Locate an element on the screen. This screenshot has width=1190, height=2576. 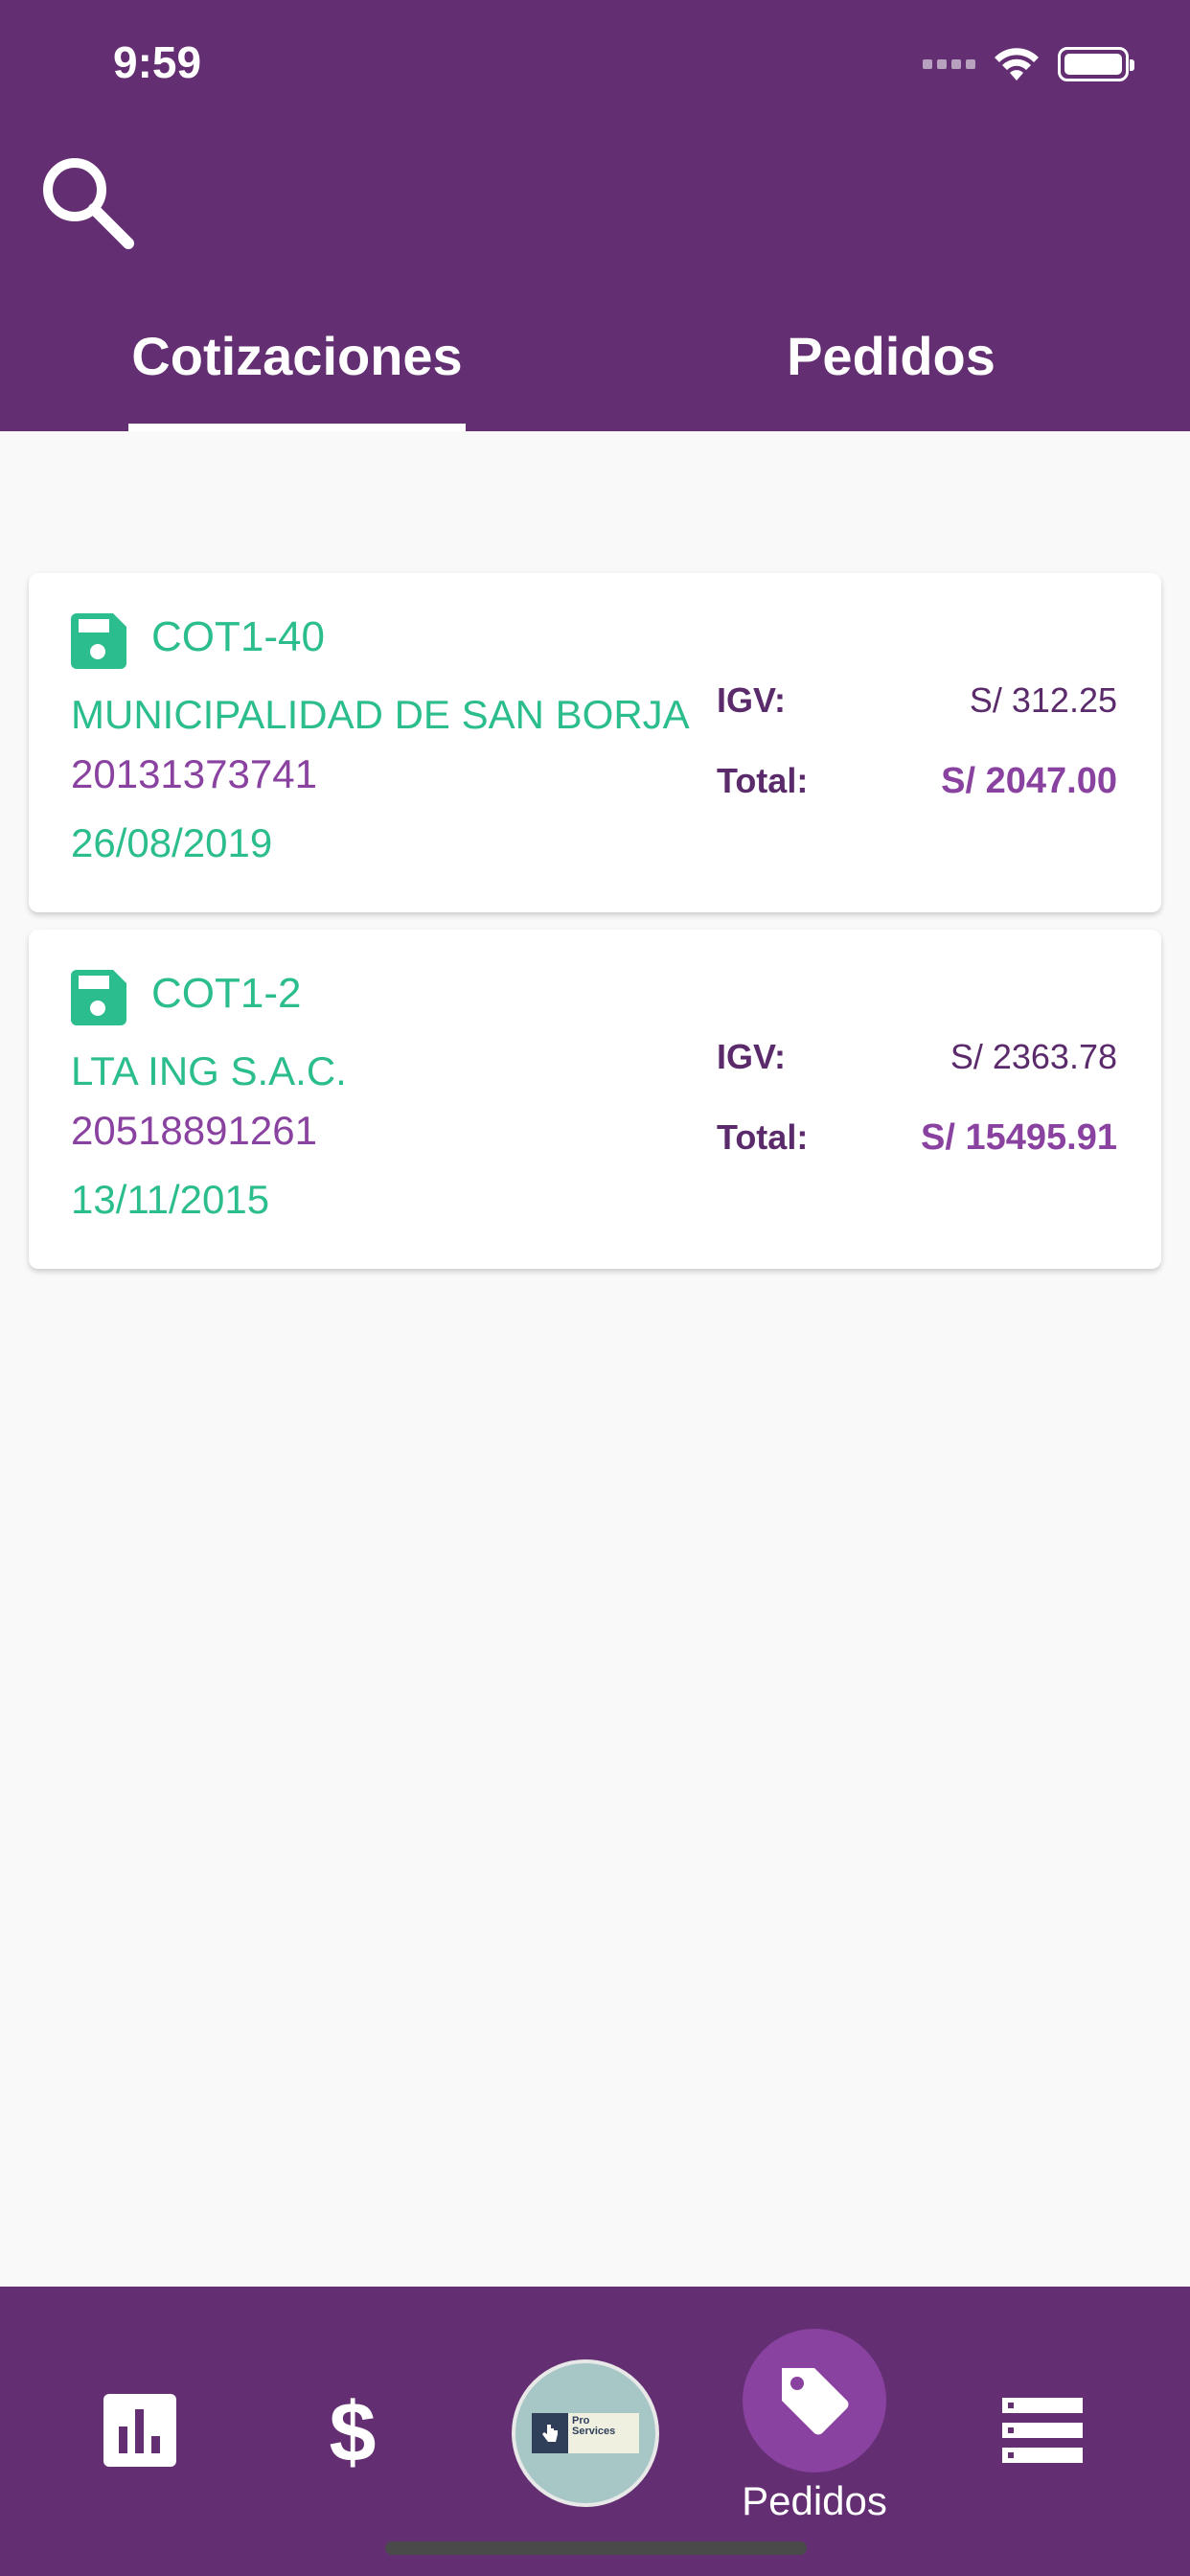
quote-date: 26/08/2019 is located at coordinates (172, 842).